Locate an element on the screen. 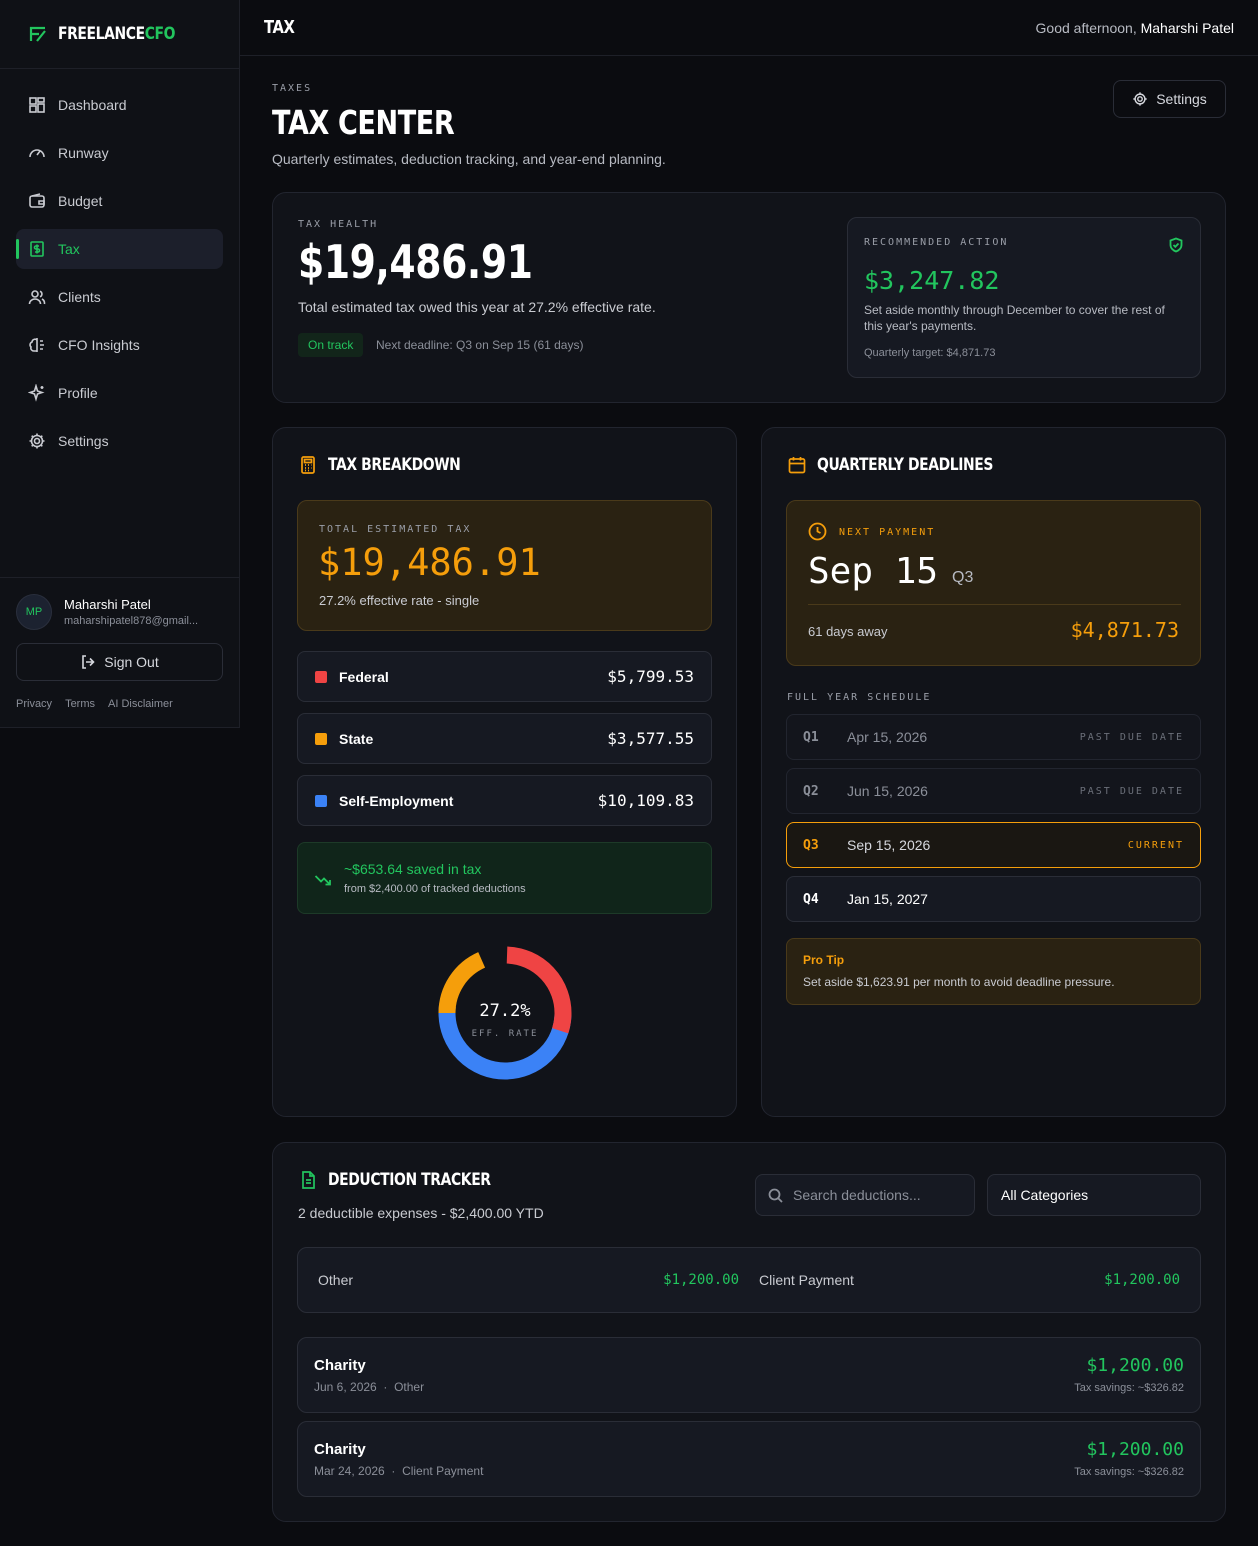 This screenshot has width=1258, height=1546. brand-logo: FREELANCECFO is located at coordinates (119, 34).